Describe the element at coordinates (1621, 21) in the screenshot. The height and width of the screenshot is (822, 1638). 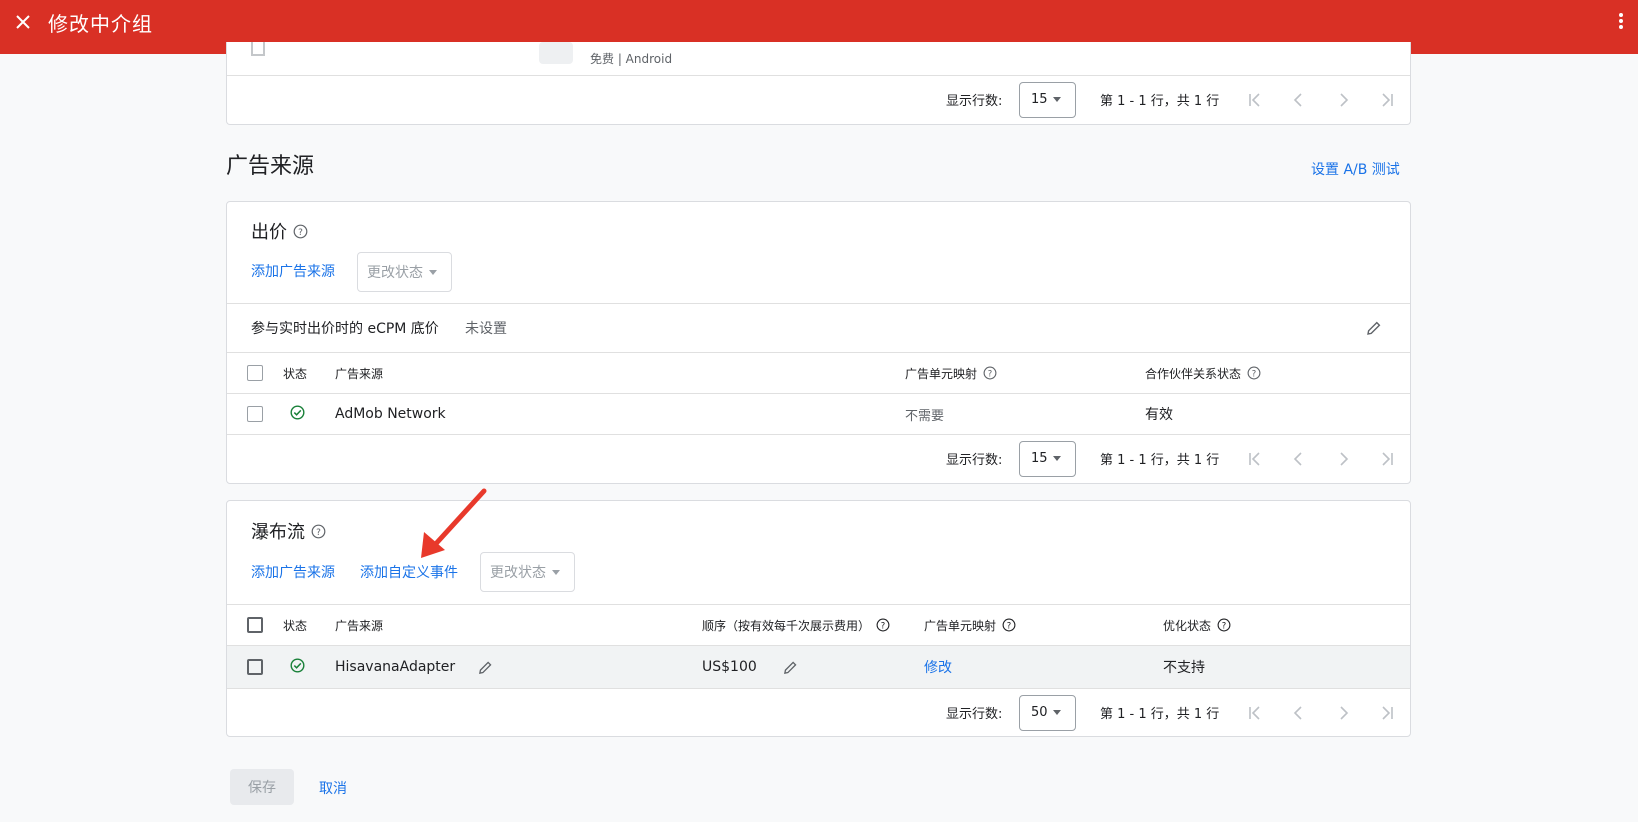
I see `more-vert-icon` at that location.